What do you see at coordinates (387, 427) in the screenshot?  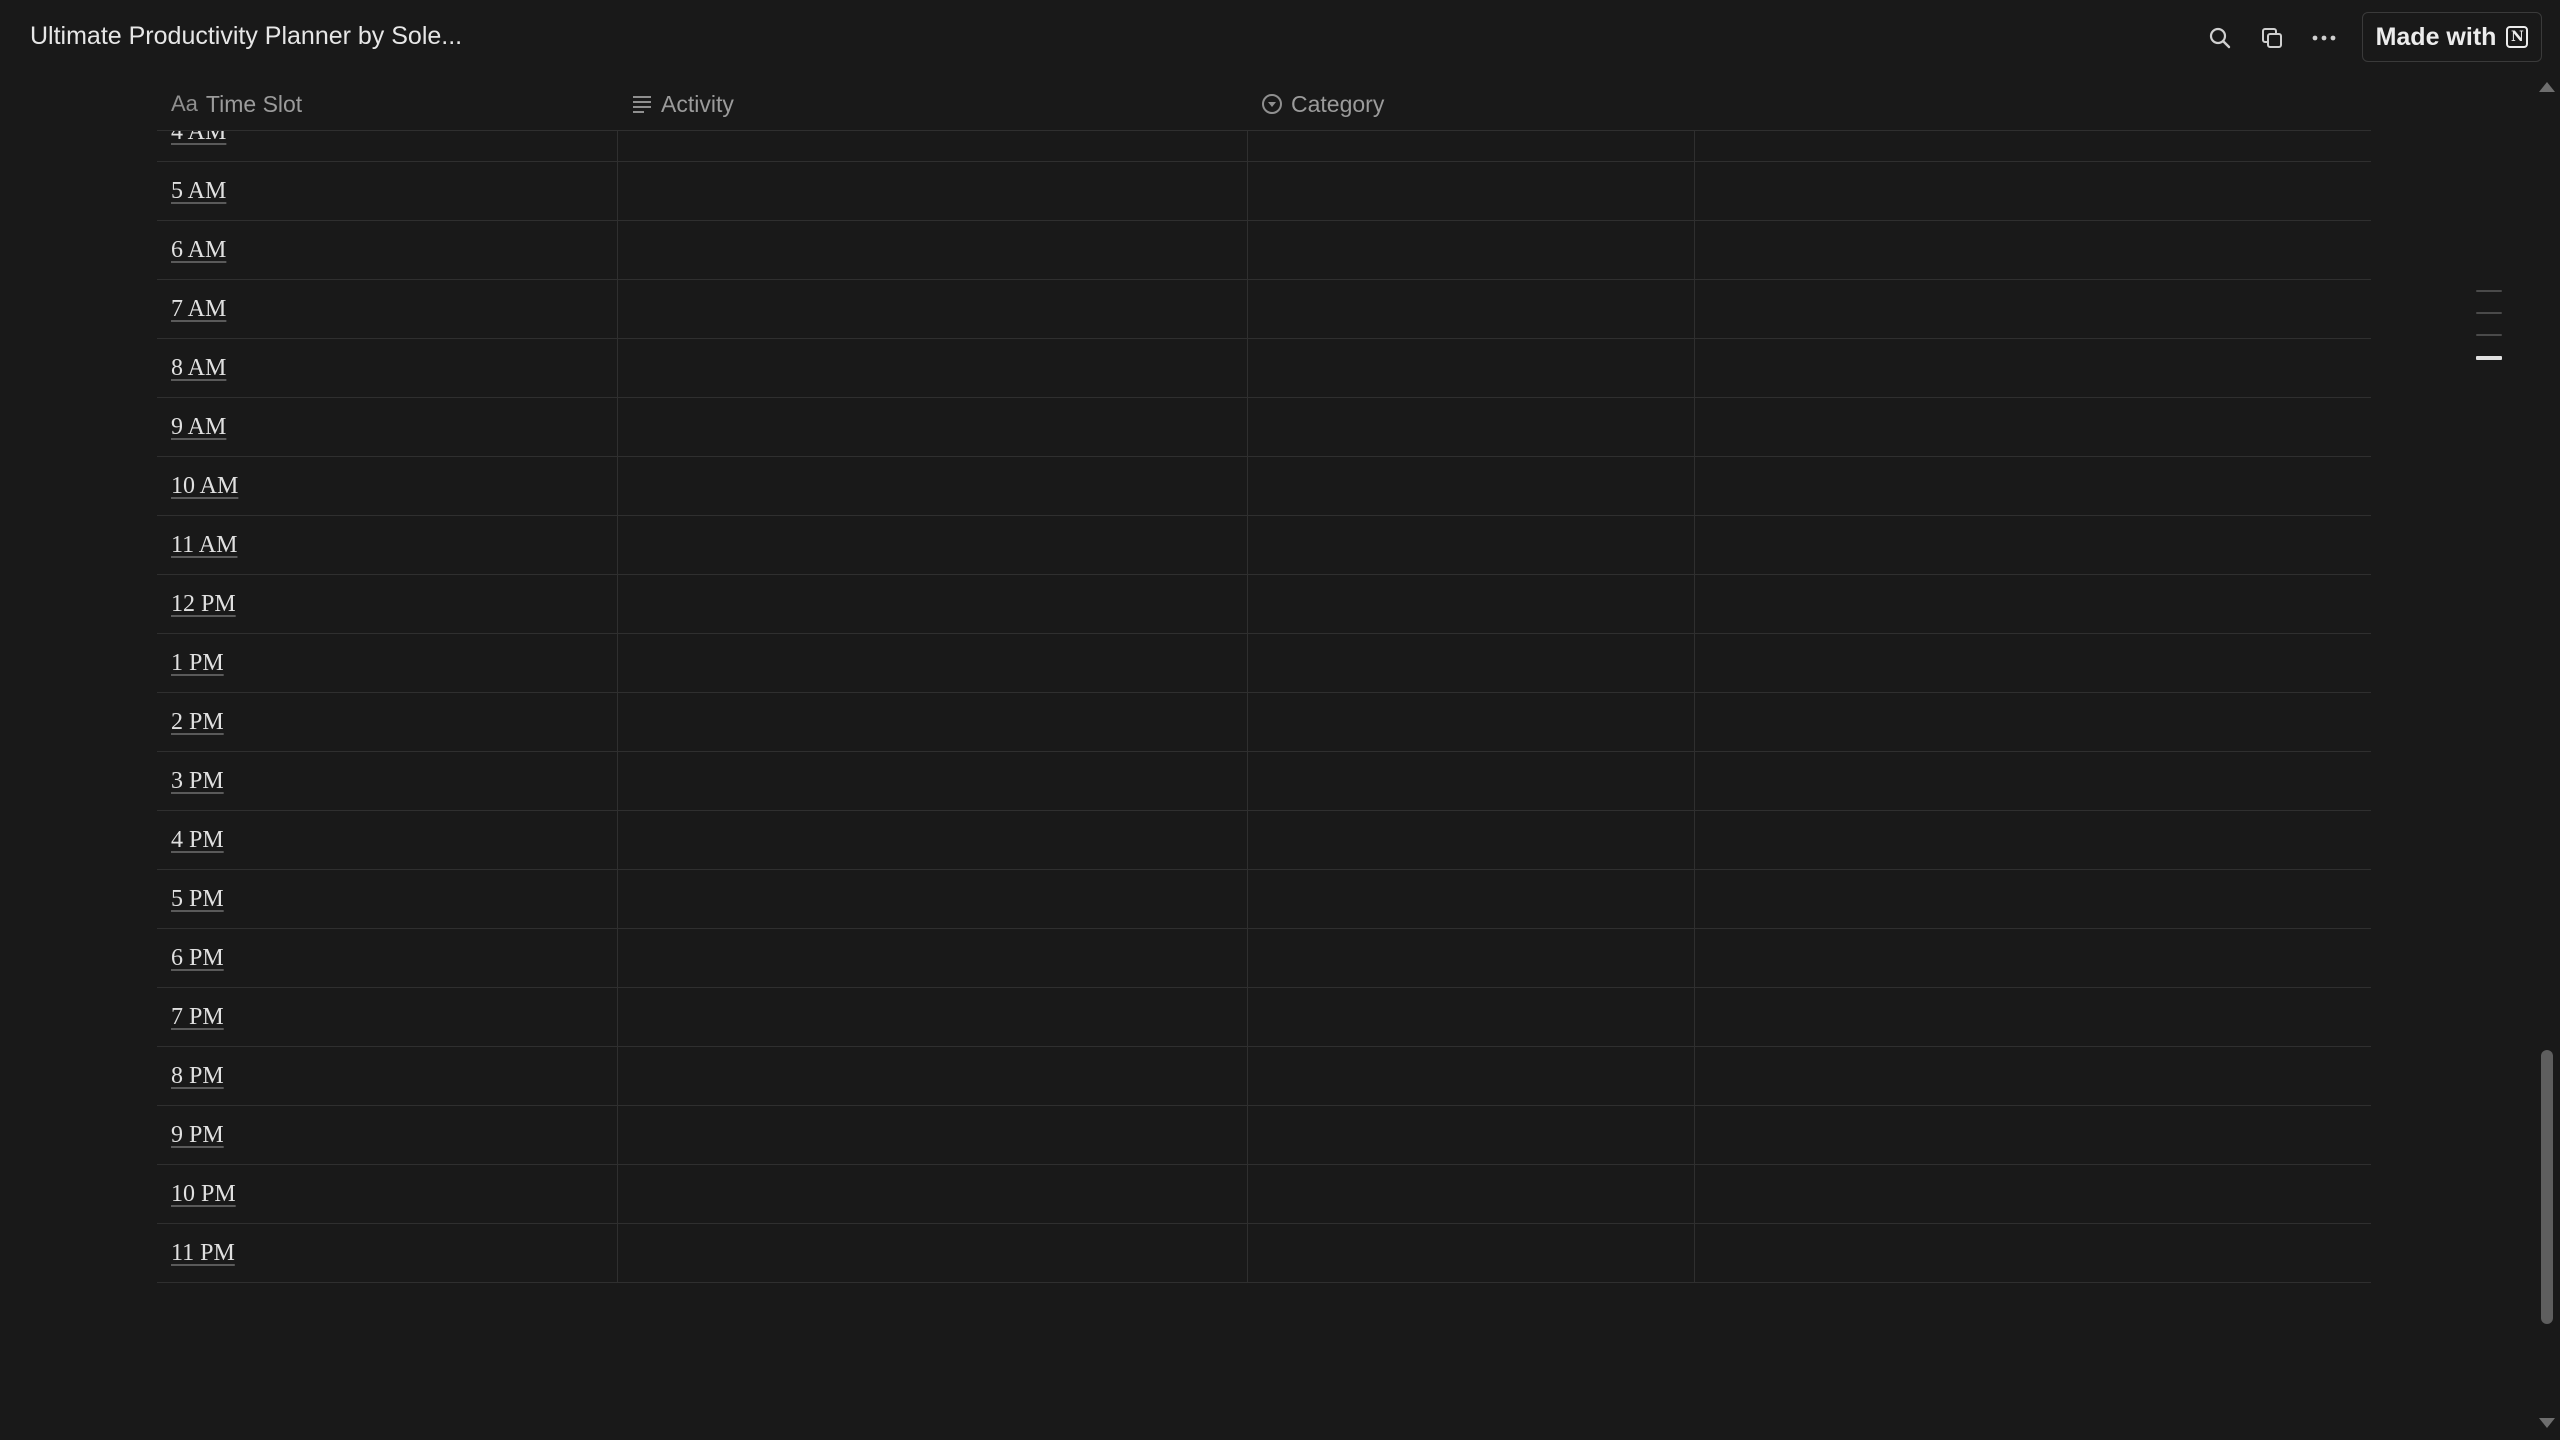 I see `time-slot-cell: 9 AM` at bounding box center [387, 427].